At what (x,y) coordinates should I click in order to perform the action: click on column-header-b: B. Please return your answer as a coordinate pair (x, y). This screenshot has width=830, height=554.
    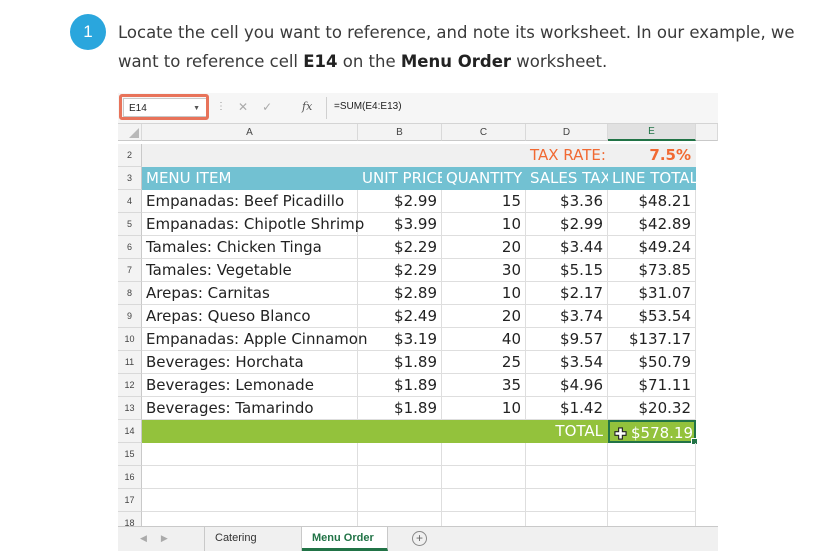
    Looking at the image, I should click on (400, 132).